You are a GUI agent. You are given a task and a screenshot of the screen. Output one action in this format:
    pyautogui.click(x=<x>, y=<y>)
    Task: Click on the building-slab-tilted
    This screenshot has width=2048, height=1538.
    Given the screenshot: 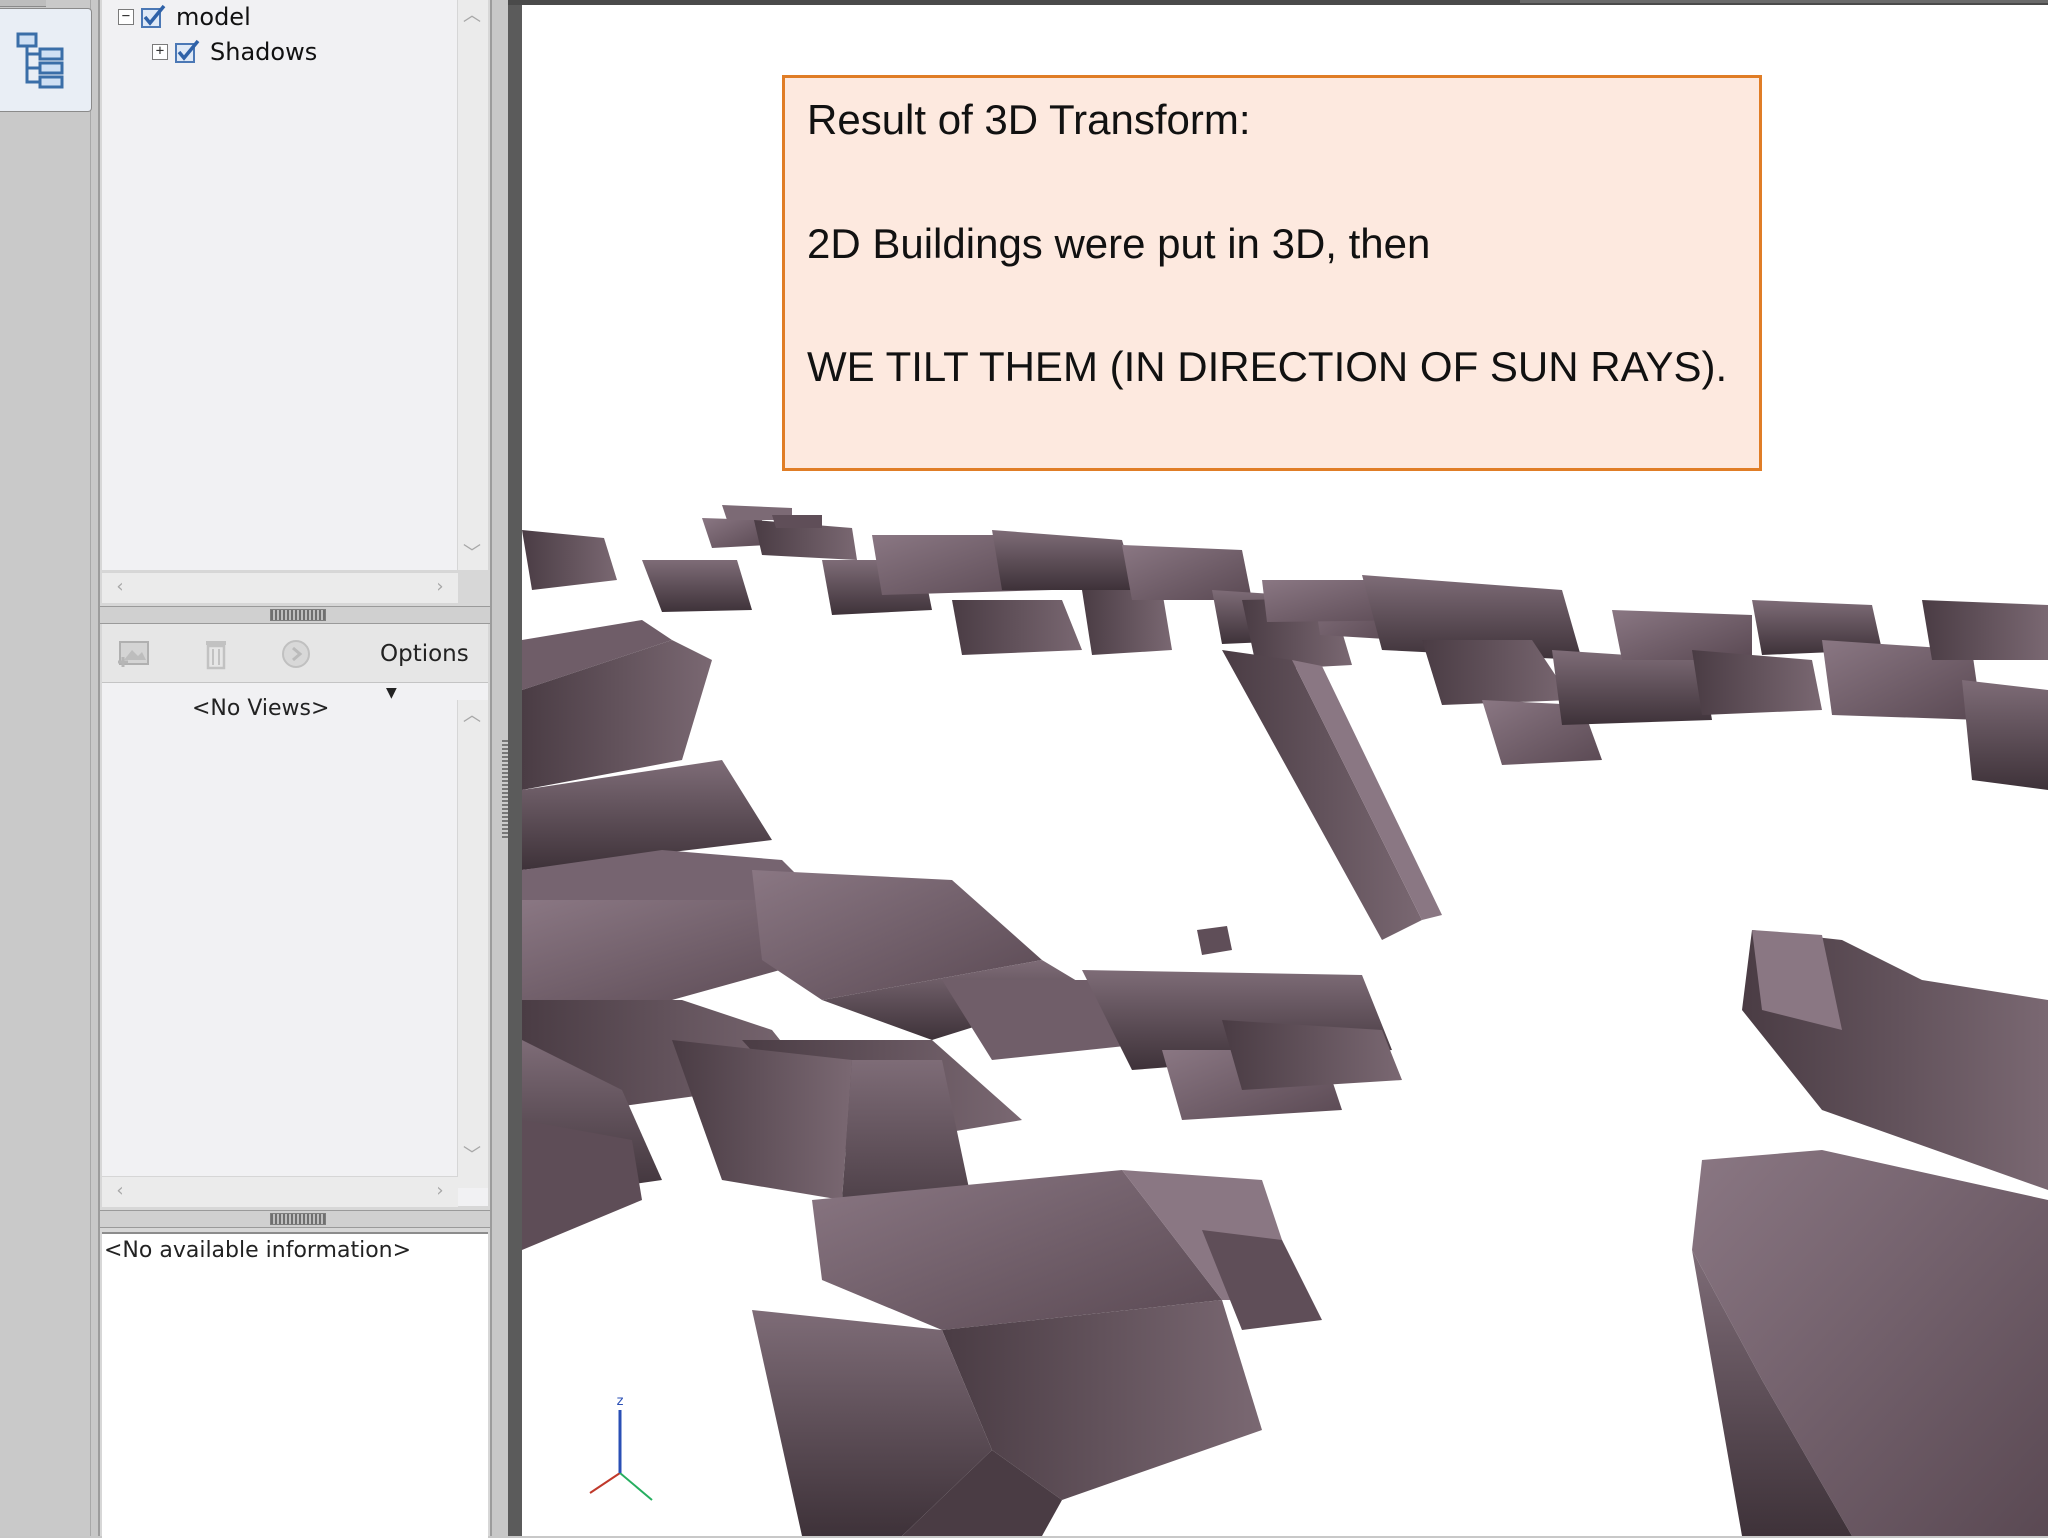 What is the action you would take?
    pyautogui.click(x=1319, y=802)
    